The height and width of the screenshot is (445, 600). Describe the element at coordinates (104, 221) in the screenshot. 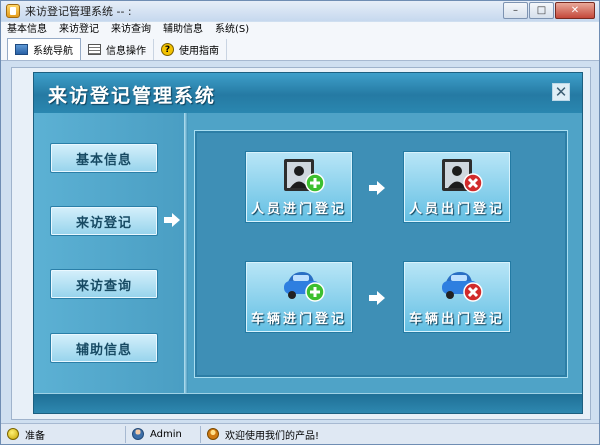

I see `side-button-visit-register: 来访登记` at that location.